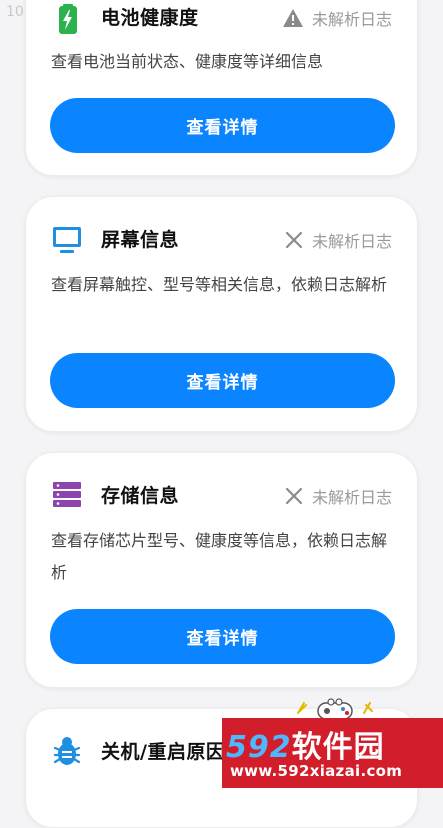  I want to click on card-title: 关机/重启原因, so click(163, 752).